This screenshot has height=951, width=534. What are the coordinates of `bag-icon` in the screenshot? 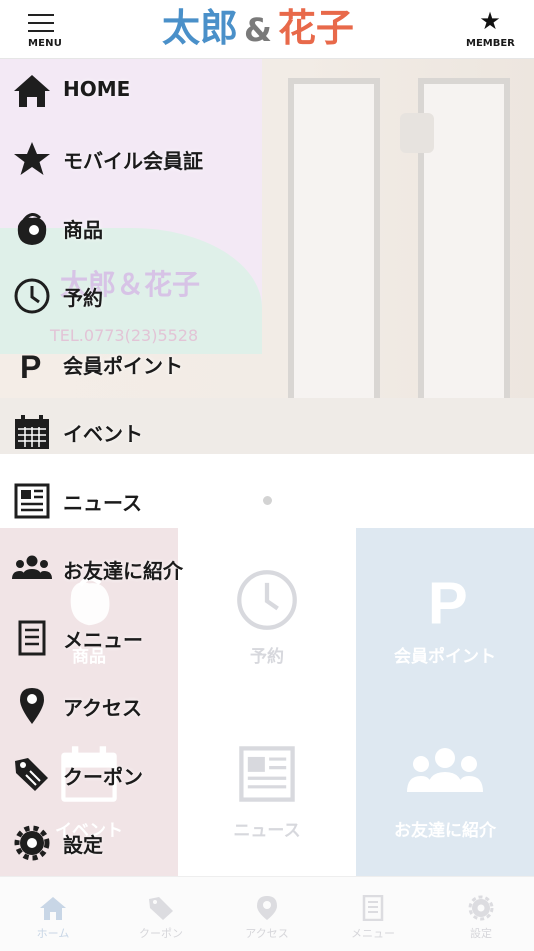 It's located at (32, 229).